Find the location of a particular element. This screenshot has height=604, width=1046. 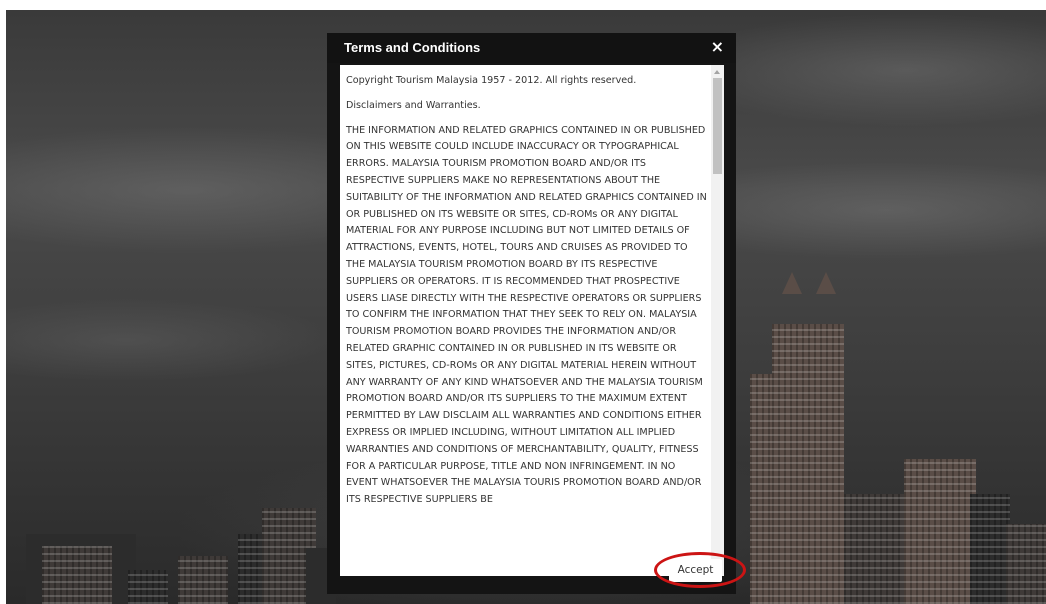

accept-button: Accept is located at coordinates (695, 570).